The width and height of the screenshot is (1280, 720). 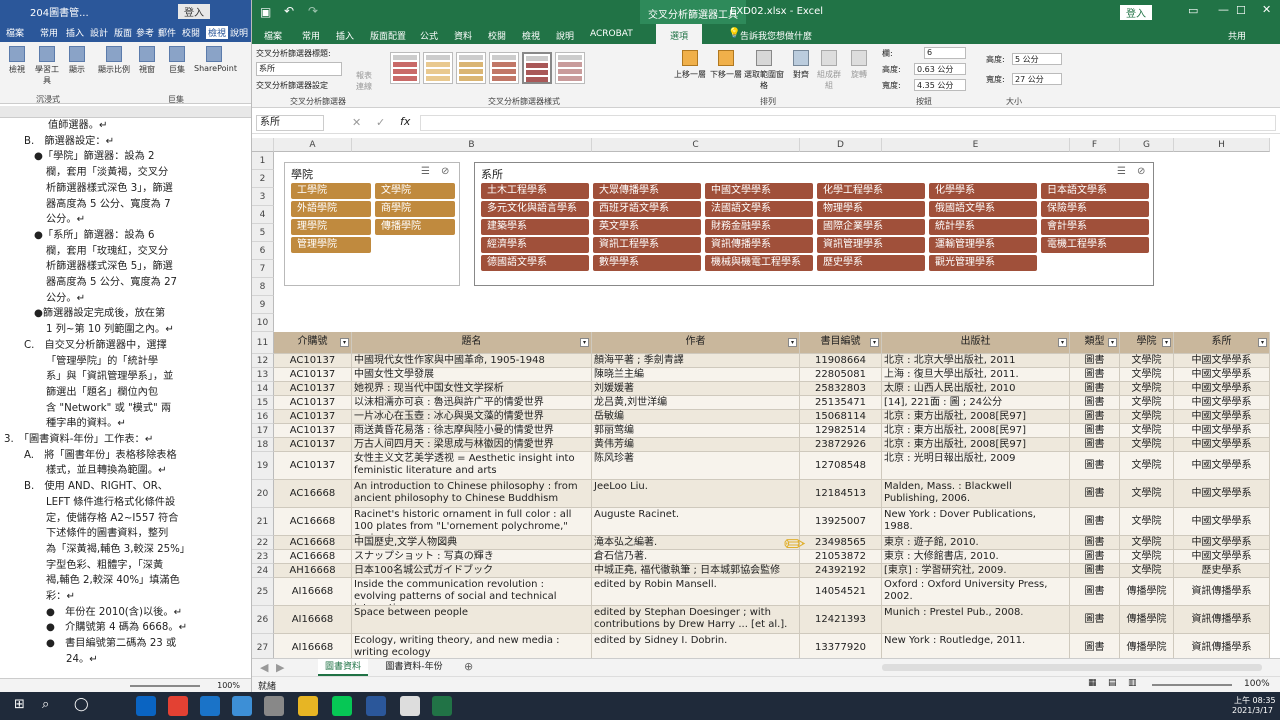 What do you see at coordinates (696, 592) in the screenshot?
I see `table-cell: edited by Robin Mansell.` at bounding box center [696, 592].